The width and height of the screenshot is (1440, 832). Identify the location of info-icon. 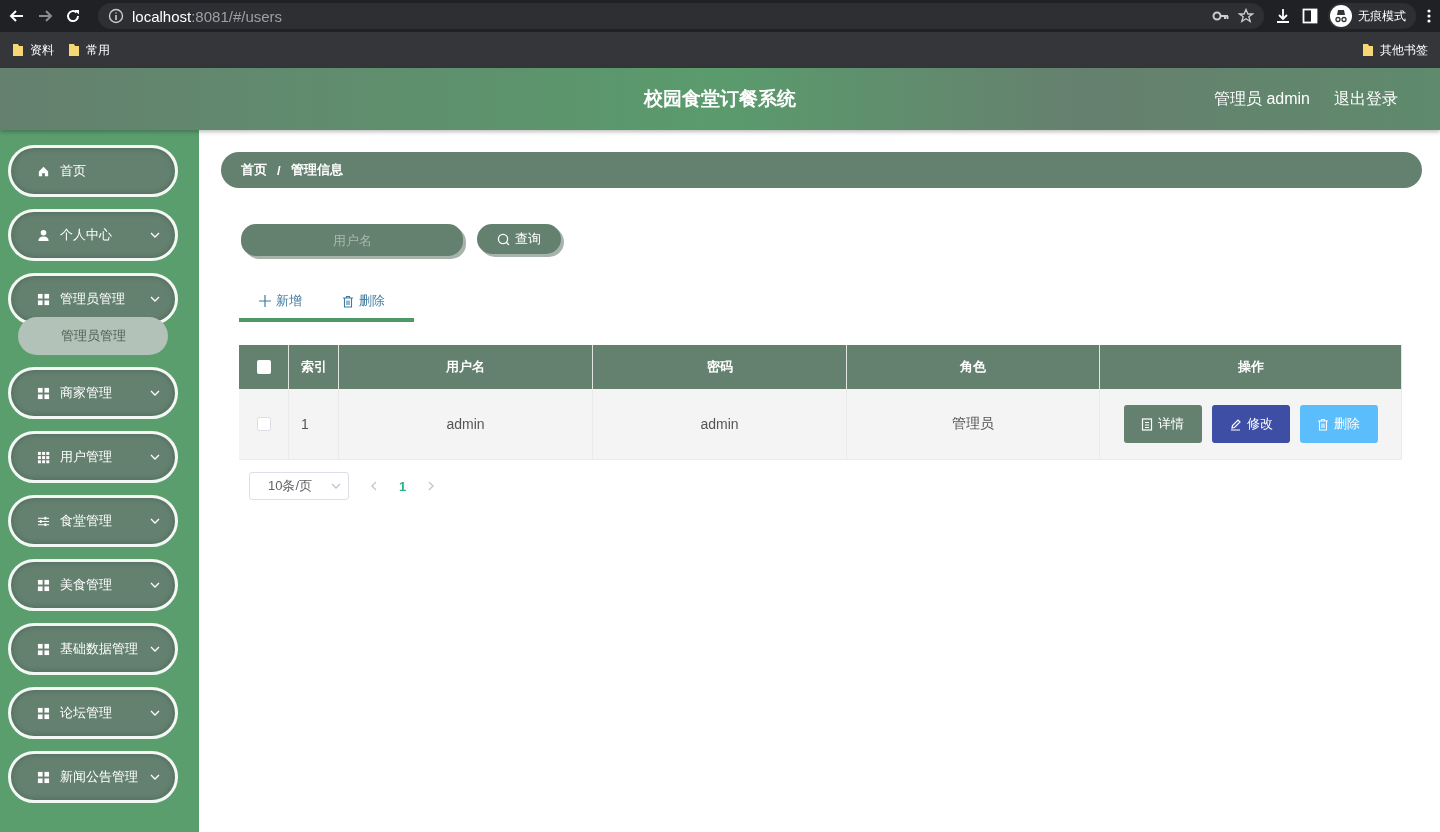
(116, 16).